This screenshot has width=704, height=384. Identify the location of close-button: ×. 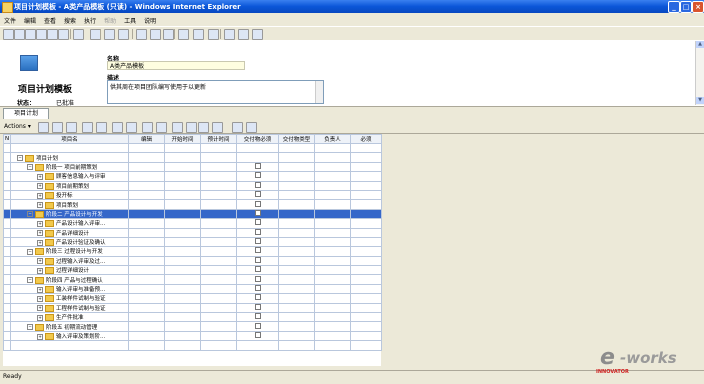
(698, 7).